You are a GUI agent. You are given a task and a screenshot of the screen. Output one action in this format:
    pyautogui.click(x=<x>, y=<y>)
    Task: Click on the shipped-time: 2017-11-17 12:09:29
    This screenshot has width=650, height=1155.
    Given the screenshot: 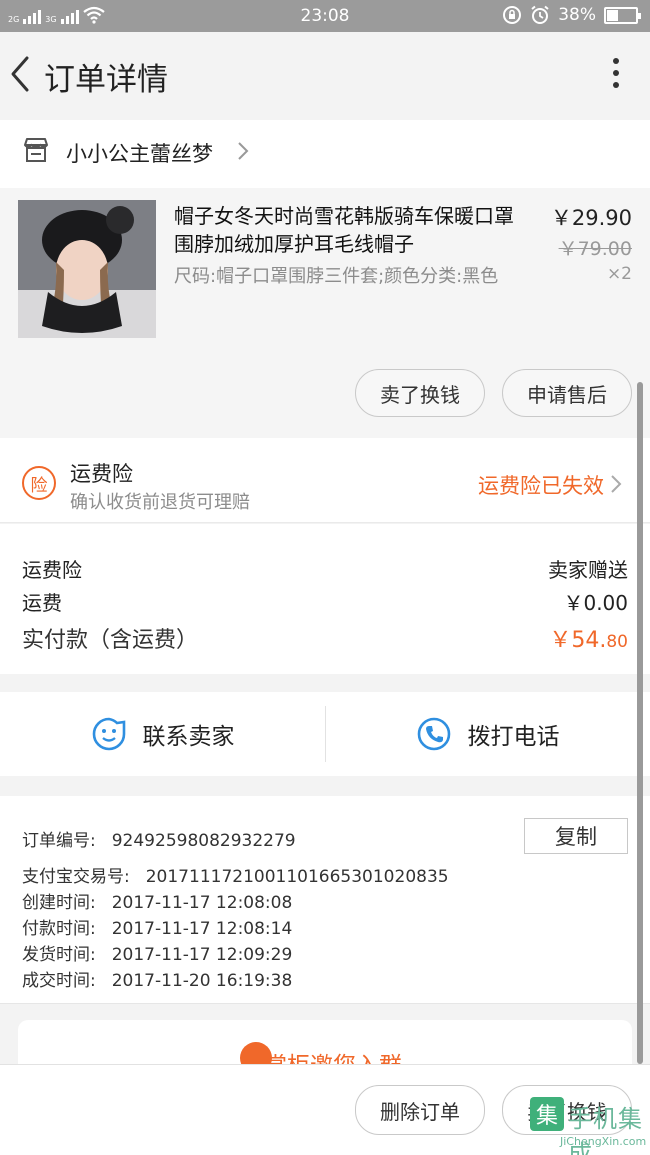 What is the action you would take?
    pyautogui.click(x=202, y=955)
    